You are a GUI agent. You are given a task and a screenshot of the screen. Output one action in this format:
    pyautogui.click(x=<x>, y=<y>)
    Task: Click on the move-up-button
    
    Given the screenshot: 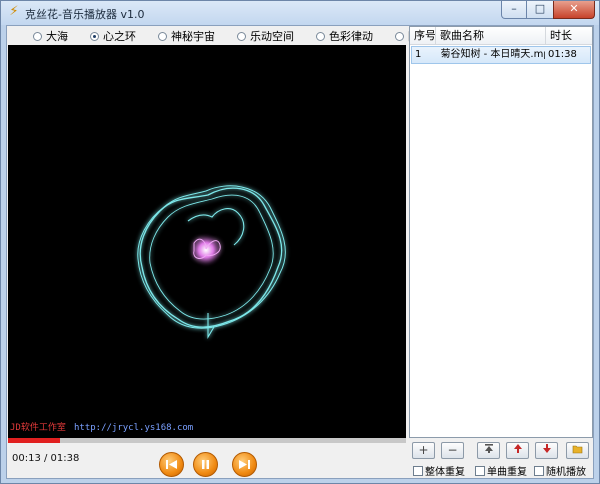 What is the action you would take?
    pyautogui.click(x=517, y=450)
    